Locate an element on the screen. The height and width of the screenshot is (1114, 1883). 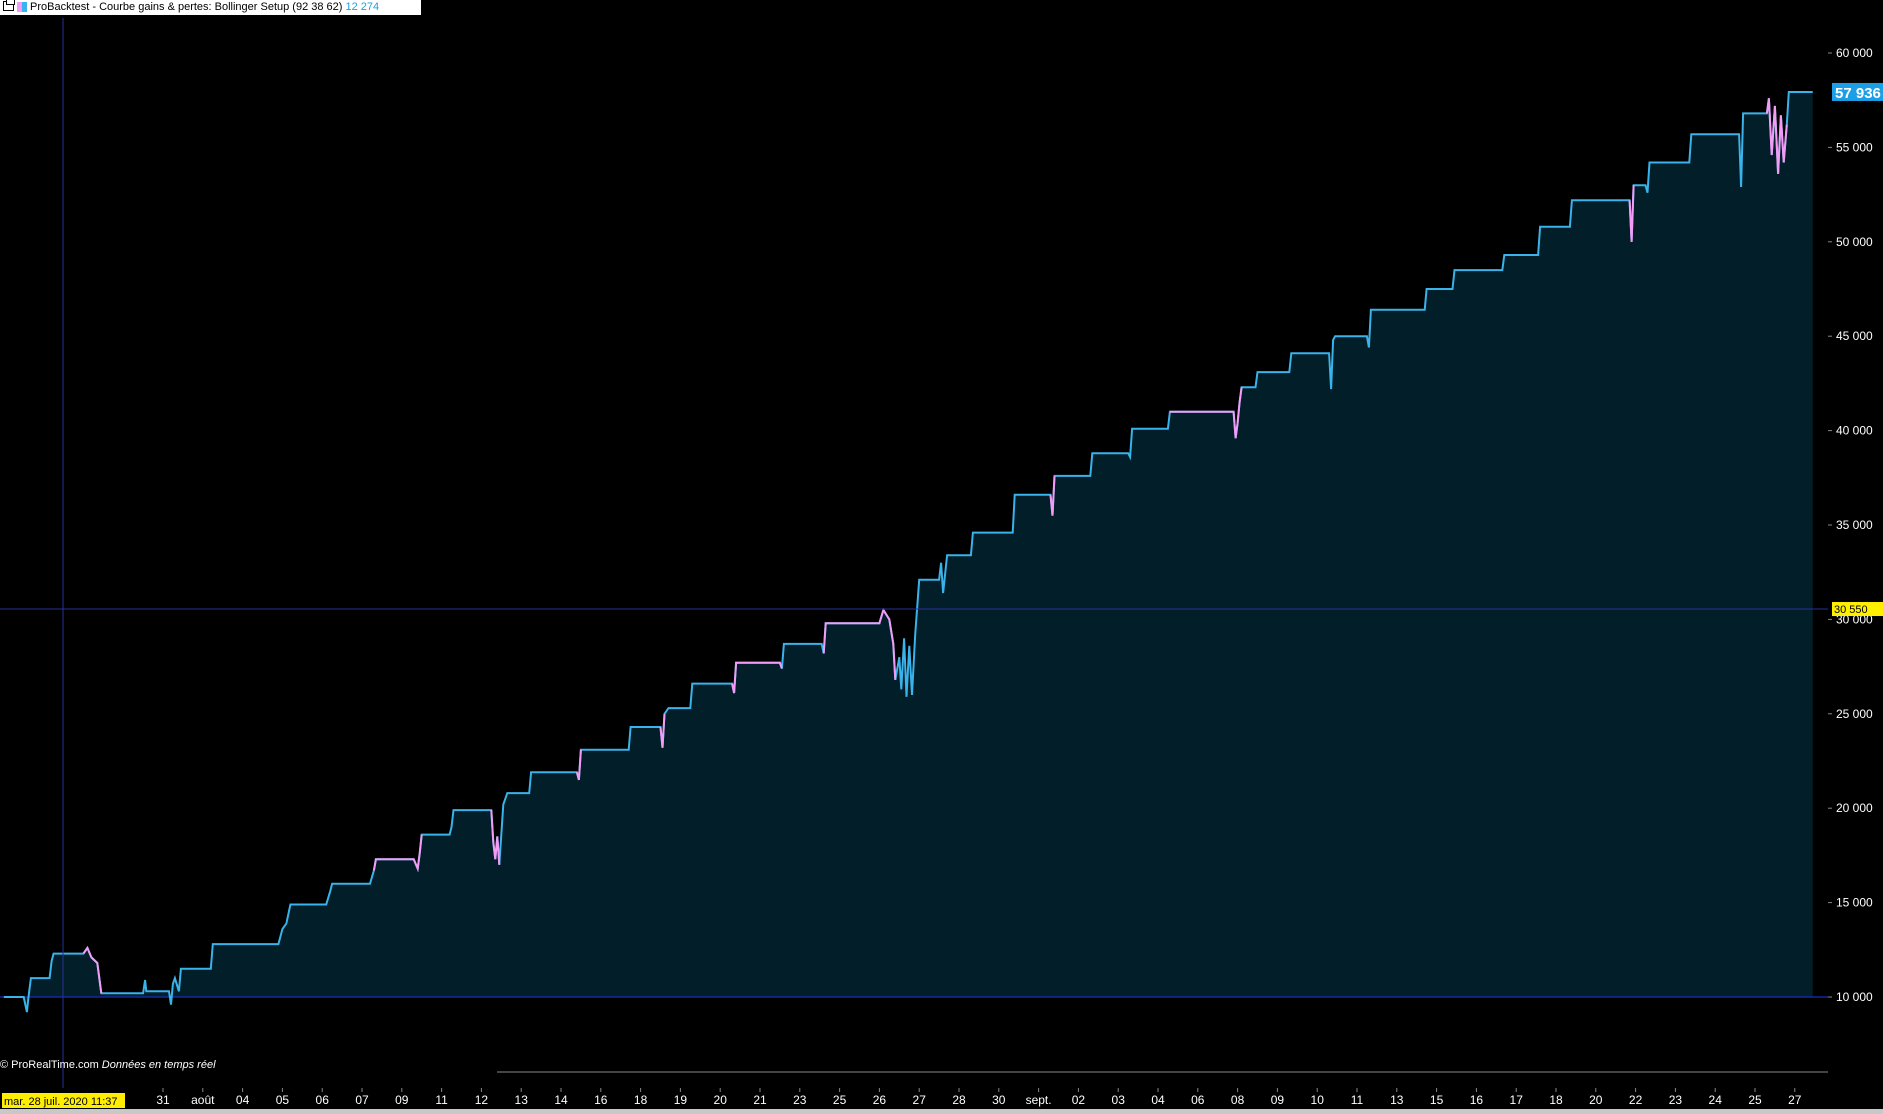
x-tick-label: 05 is located at coordinates (283, 1100).